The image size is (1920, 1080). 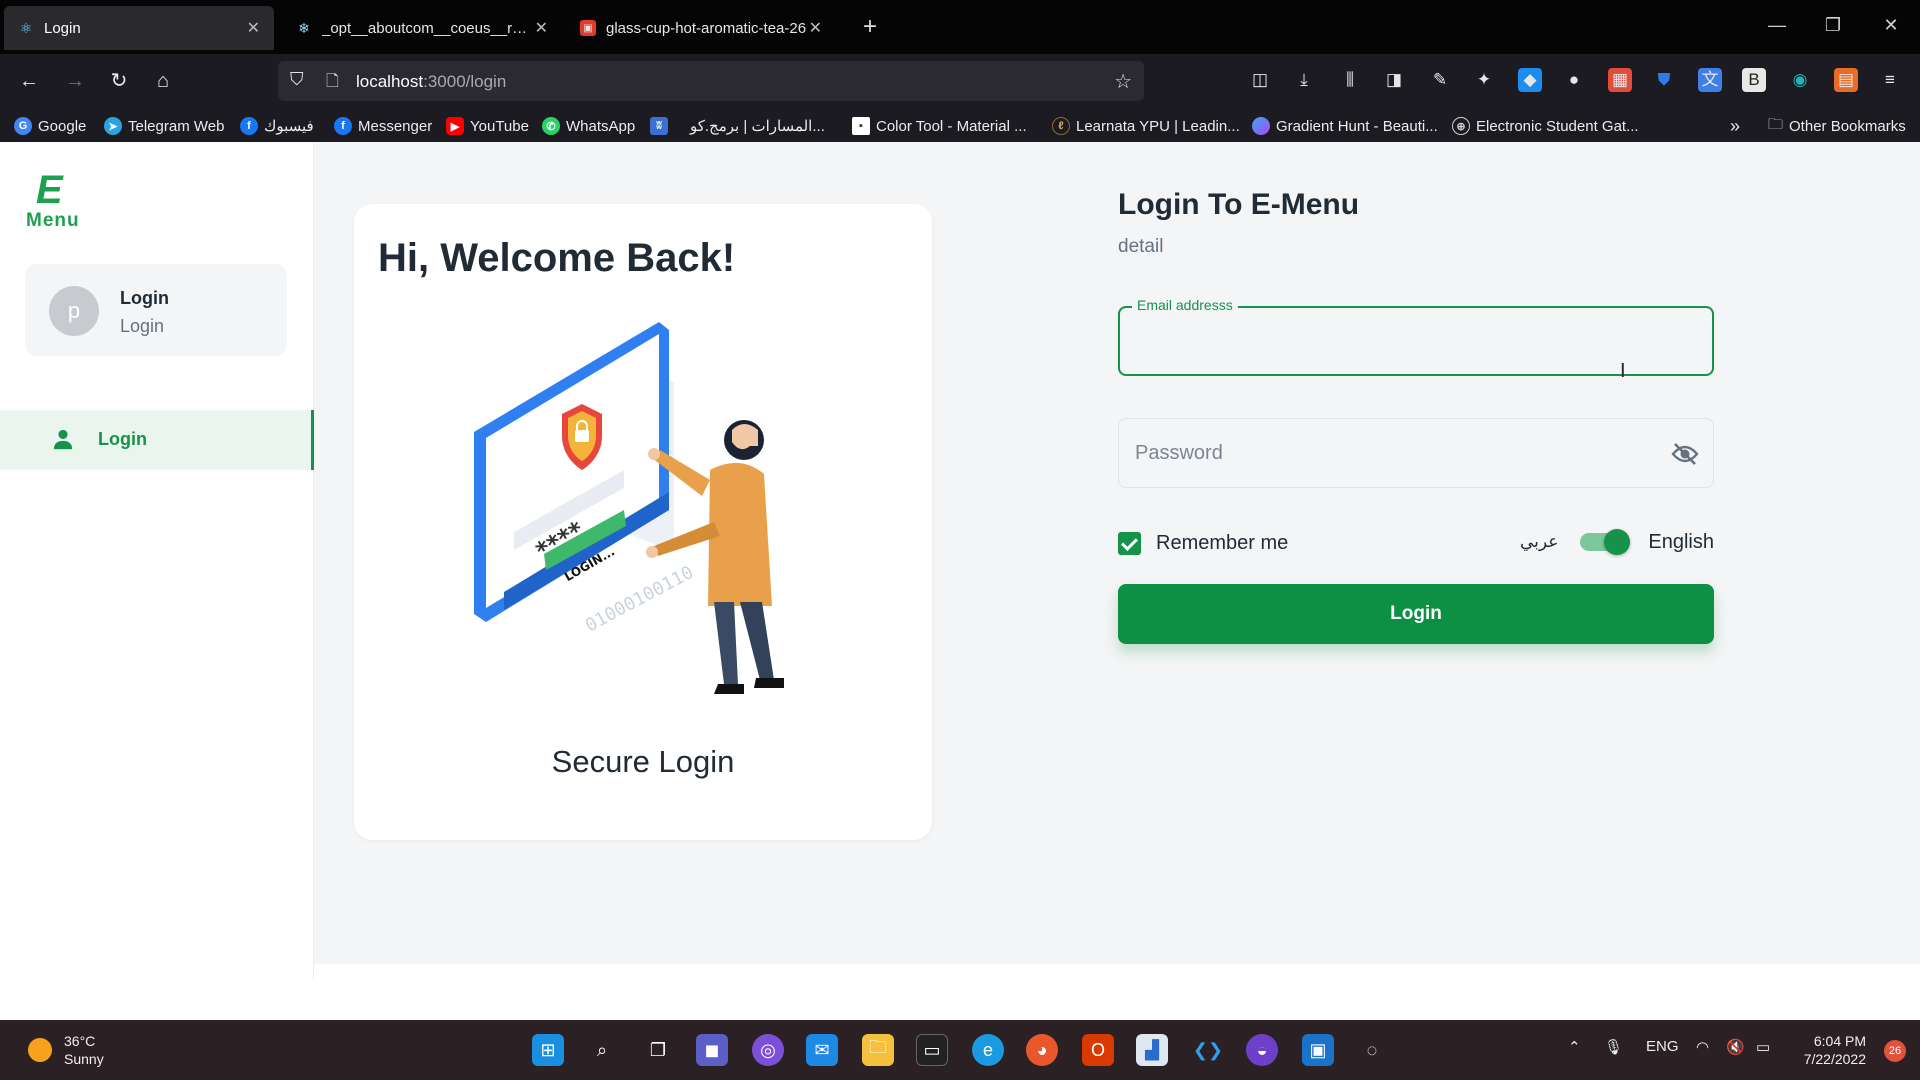 I want to click on password-field, so click(x=1416, y=453).